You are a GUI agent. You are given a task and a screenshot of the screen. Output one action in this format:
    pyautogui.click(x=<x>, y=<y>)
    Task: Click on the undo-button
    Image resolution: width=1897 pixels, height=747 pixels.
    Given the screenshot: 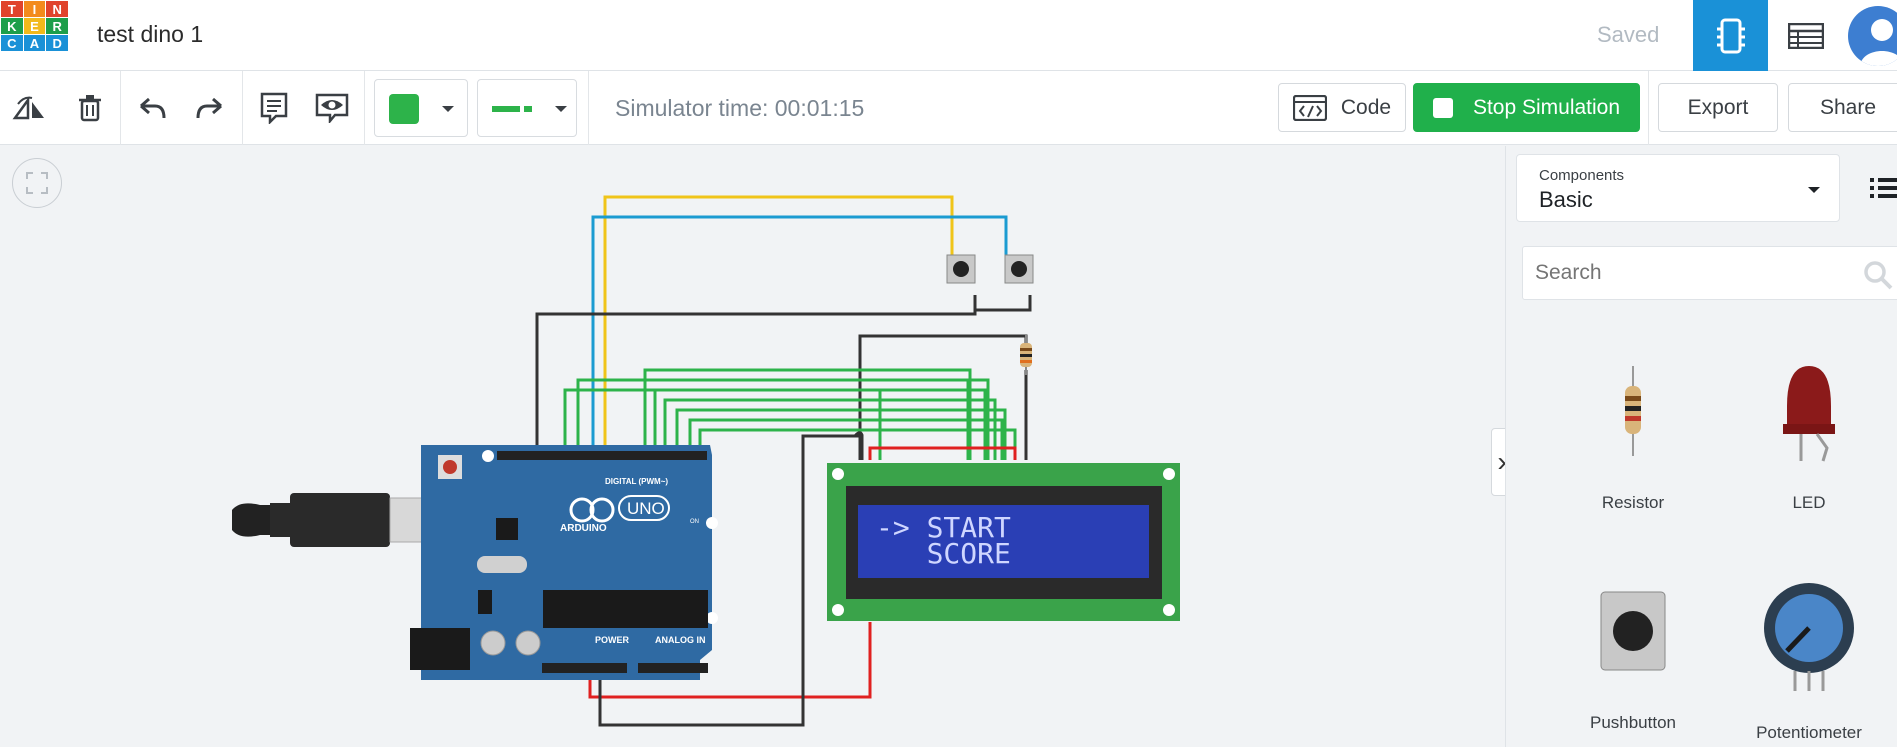 What is the action you would take?
    pyautogui.click(x=152, y=108)
    